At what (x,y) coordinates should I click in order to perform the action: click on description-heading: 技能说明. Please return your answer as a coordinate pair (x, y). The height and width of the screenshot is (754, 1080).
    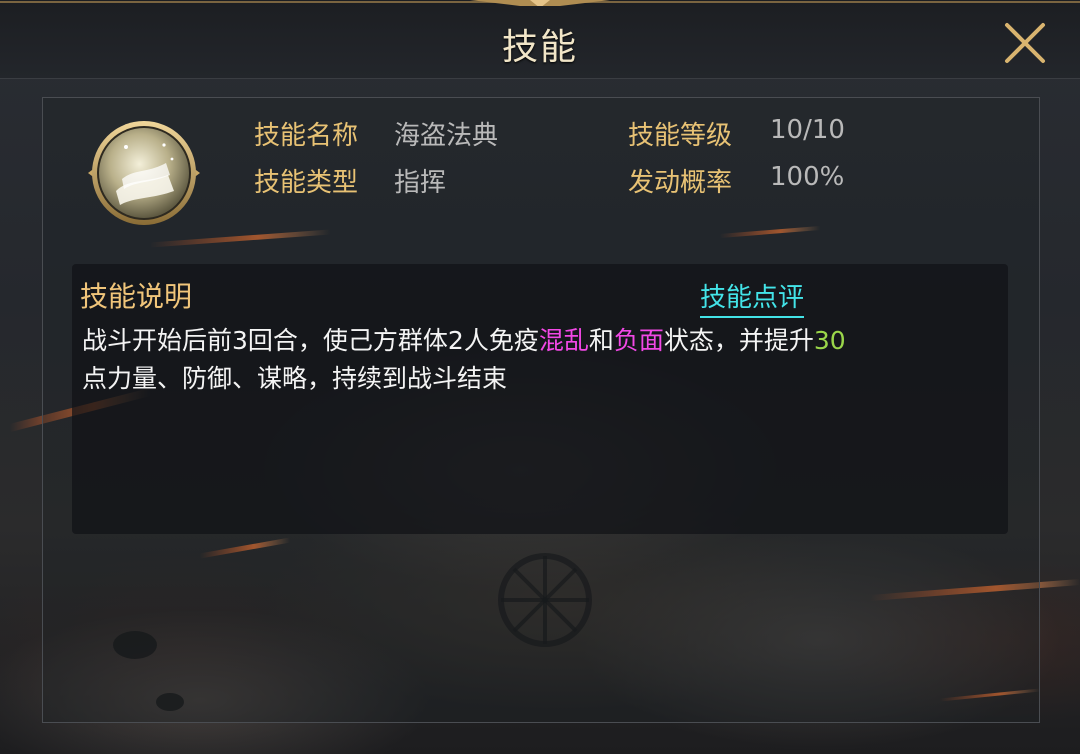
    Looking at the image, I should click on (136, 296).